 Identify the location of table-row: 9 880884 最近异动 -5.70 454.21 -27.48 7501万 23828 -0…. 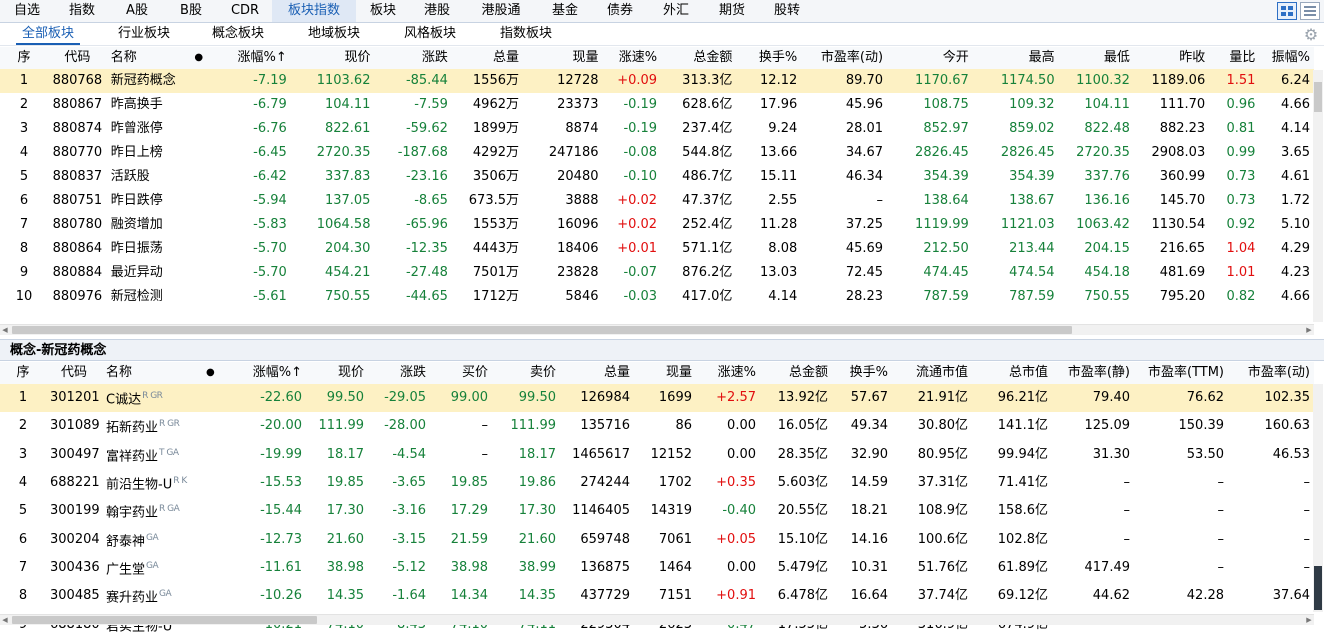
(657, 273).